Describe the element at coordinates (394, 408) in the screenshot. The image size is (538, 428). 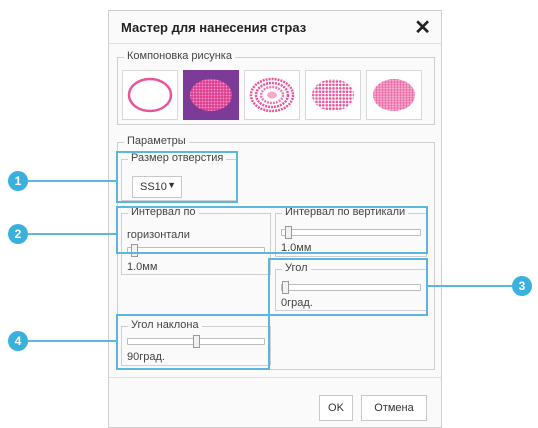
I see `cancel-button: Отмена` at that location.